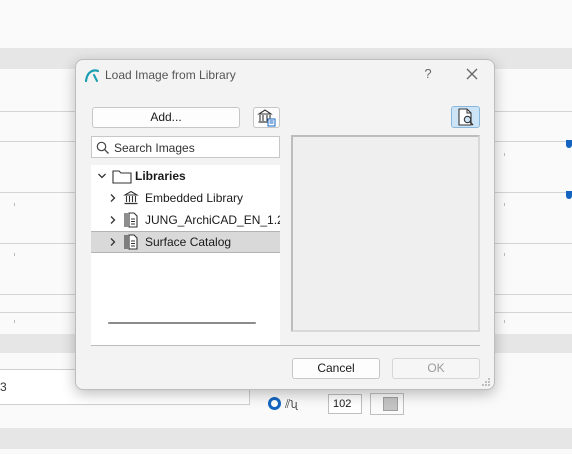  I want to click on image-preview-pane, so click(385, 233).